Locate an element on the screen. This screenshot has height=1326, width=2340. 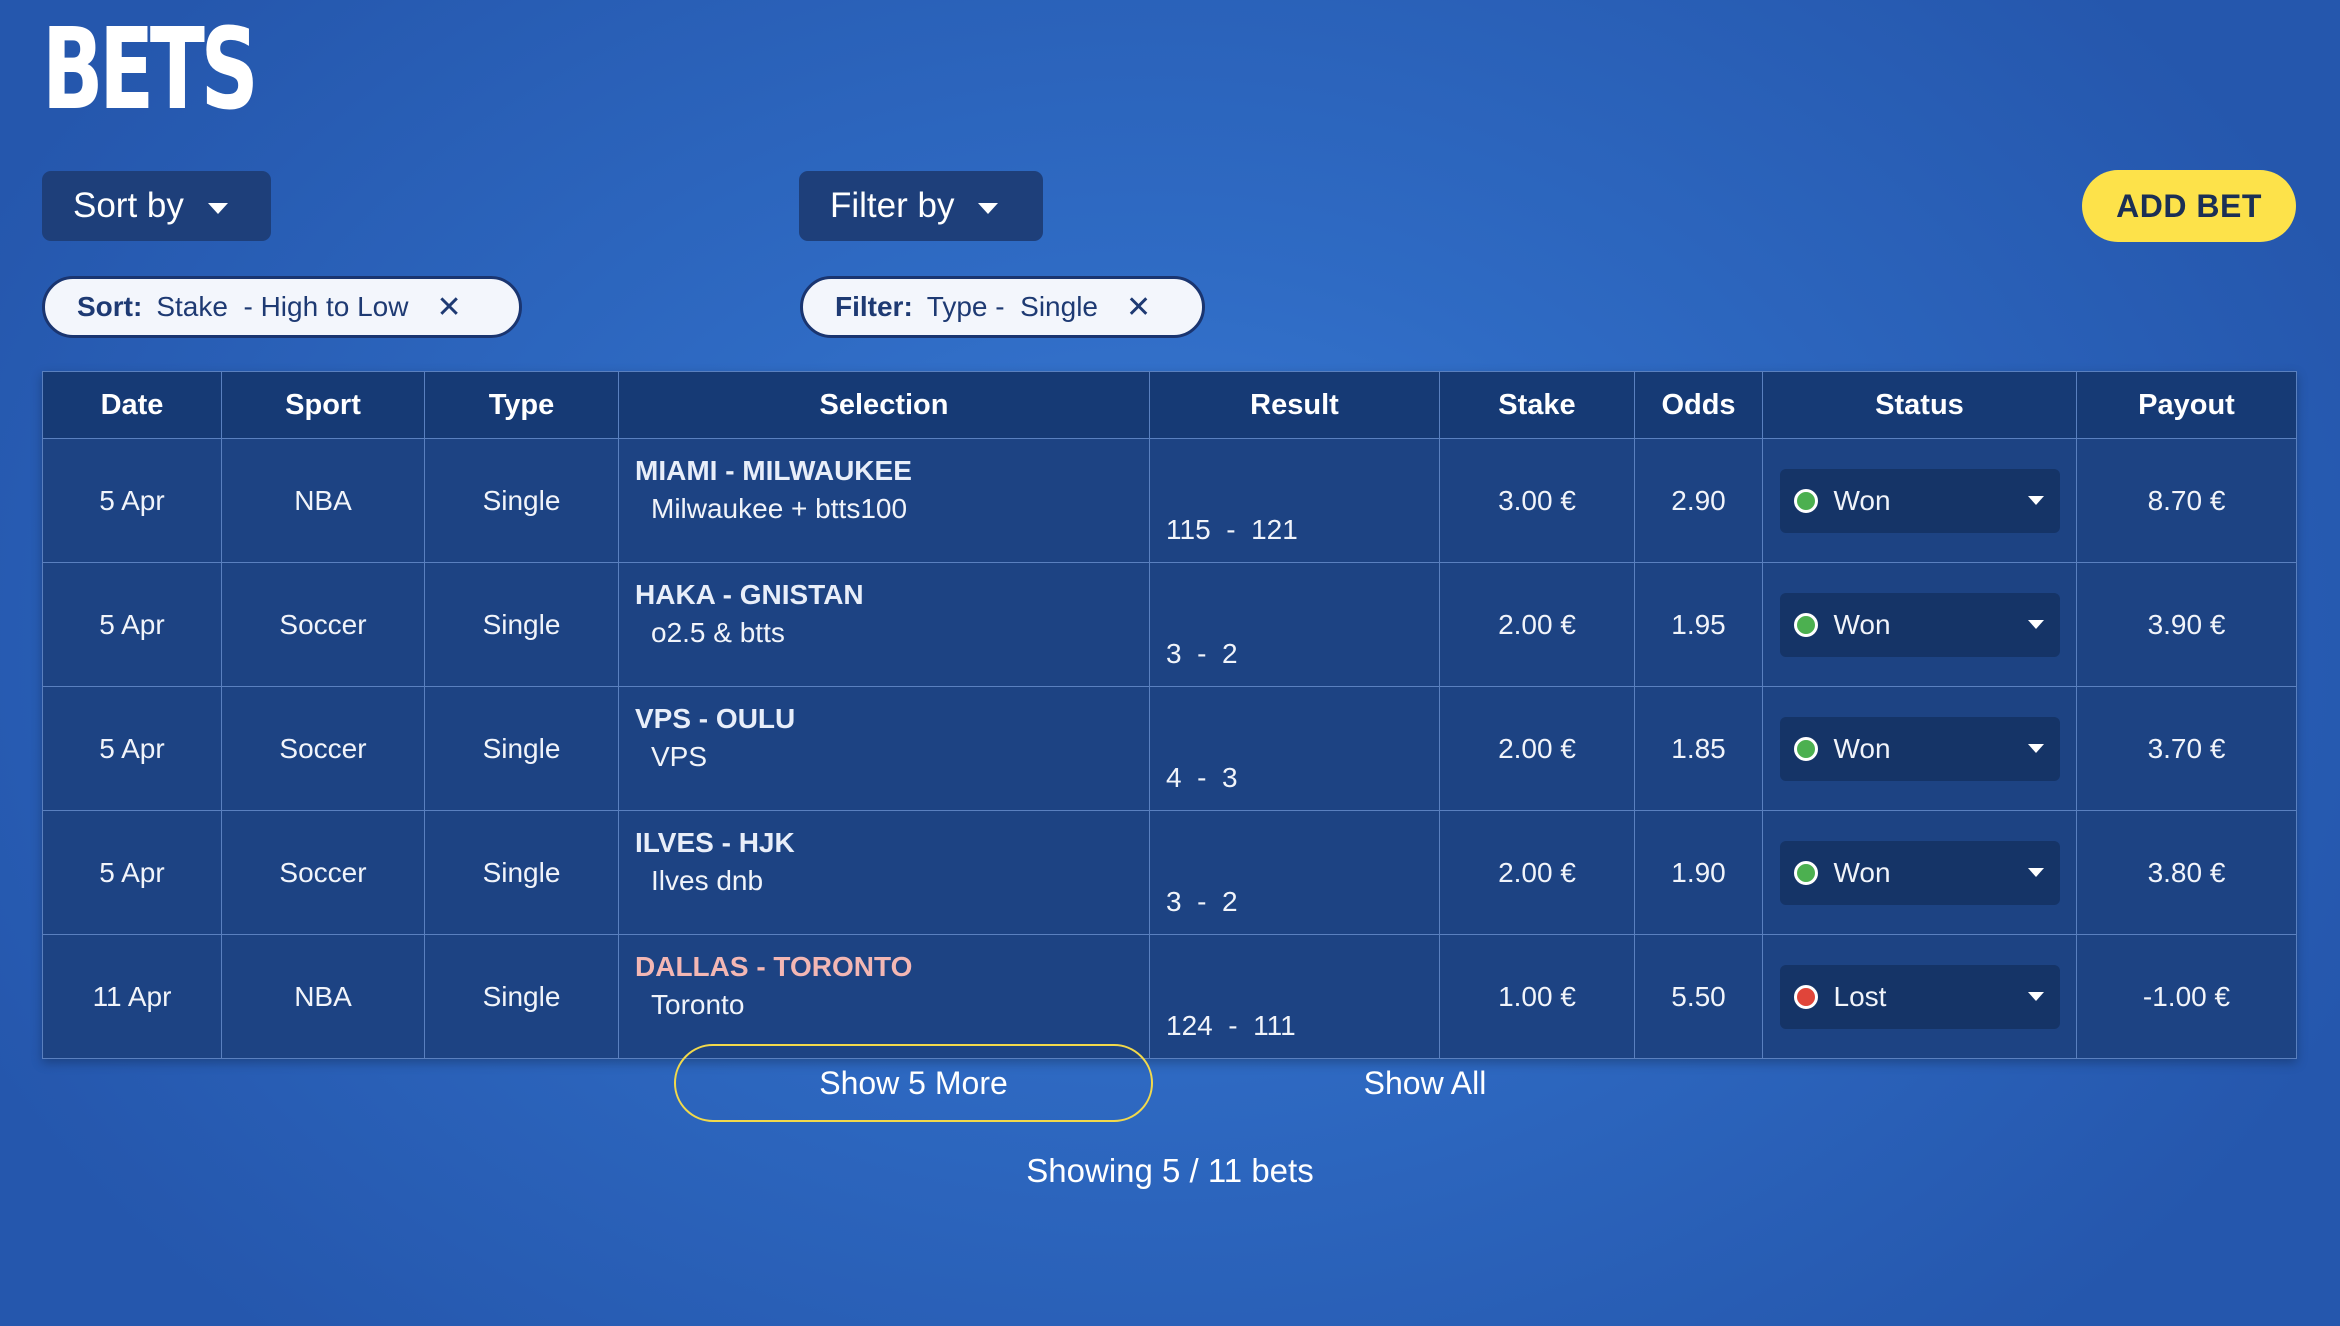
stake-cell: 3.00 € is located at coordinates (1537, 500).